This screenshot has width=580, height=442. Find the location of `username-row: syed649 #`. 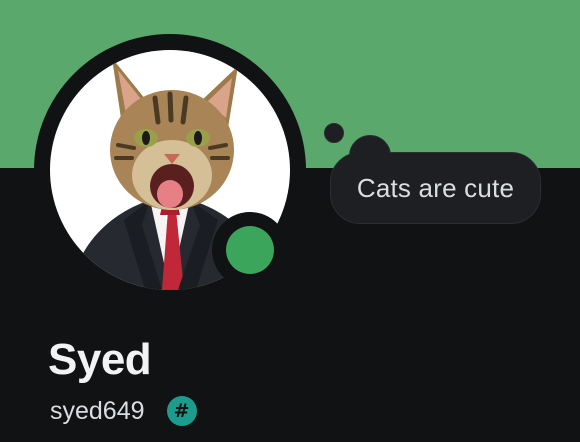

username-row: syed649 # is located at coordinates (123, 411).